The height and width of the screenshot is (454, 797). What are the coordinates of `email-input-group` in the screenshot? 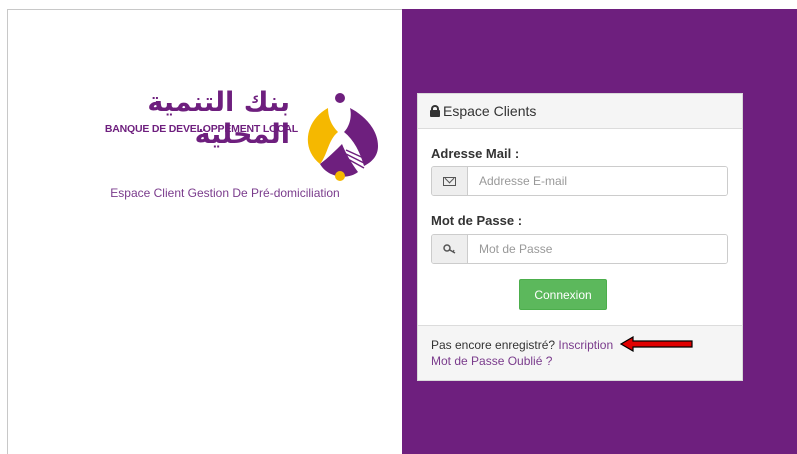 It's located at (579, 181).